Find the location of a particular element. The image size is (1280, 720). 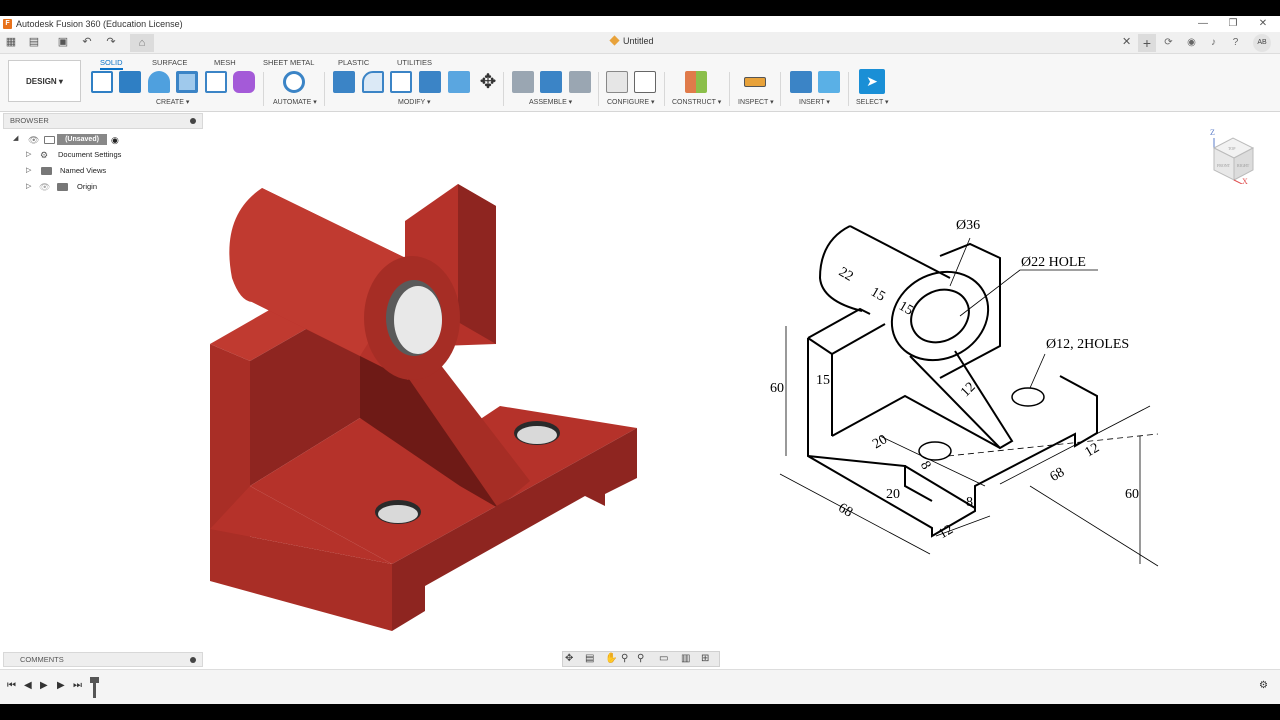

timeline-marker is located at coordinates (94, 687).